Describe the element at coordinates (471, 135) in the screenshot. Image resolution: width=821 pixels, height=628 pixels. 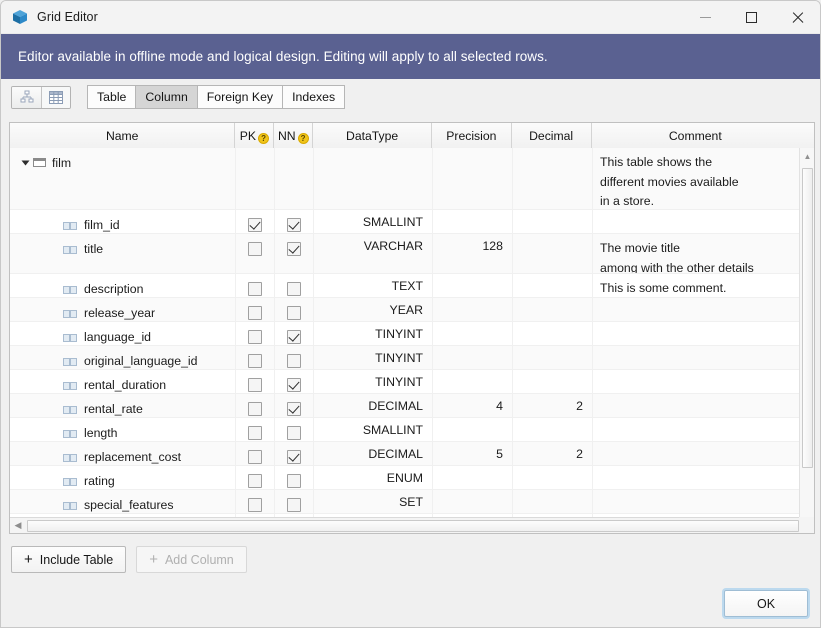
I see `column-header-precision: Precision` at that location.